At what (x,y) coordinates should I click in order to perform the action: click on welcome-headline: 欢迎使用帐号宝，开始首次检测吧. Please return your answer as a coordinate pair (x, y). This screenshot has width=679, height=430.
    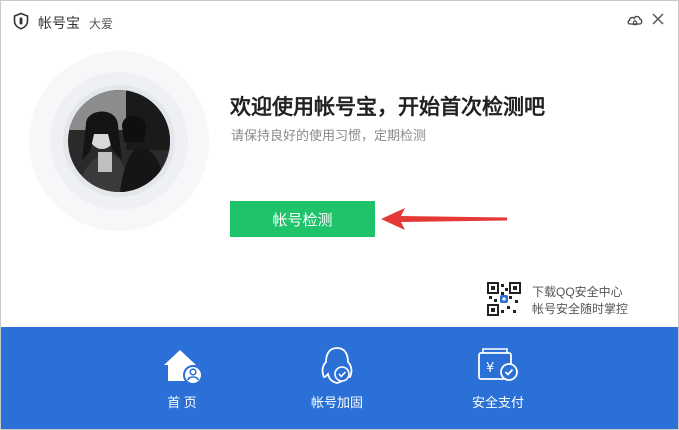
    Looking at the image, I should click on (387, 107).